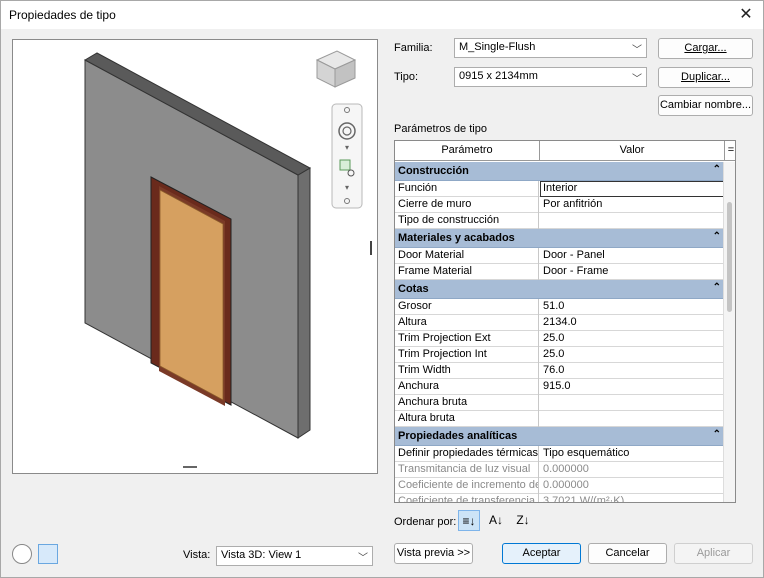  What do you see at coordinates (632, 371) in the screenshot?
I see `param-value-cell: 76.0` at bounding box center [632, 371].